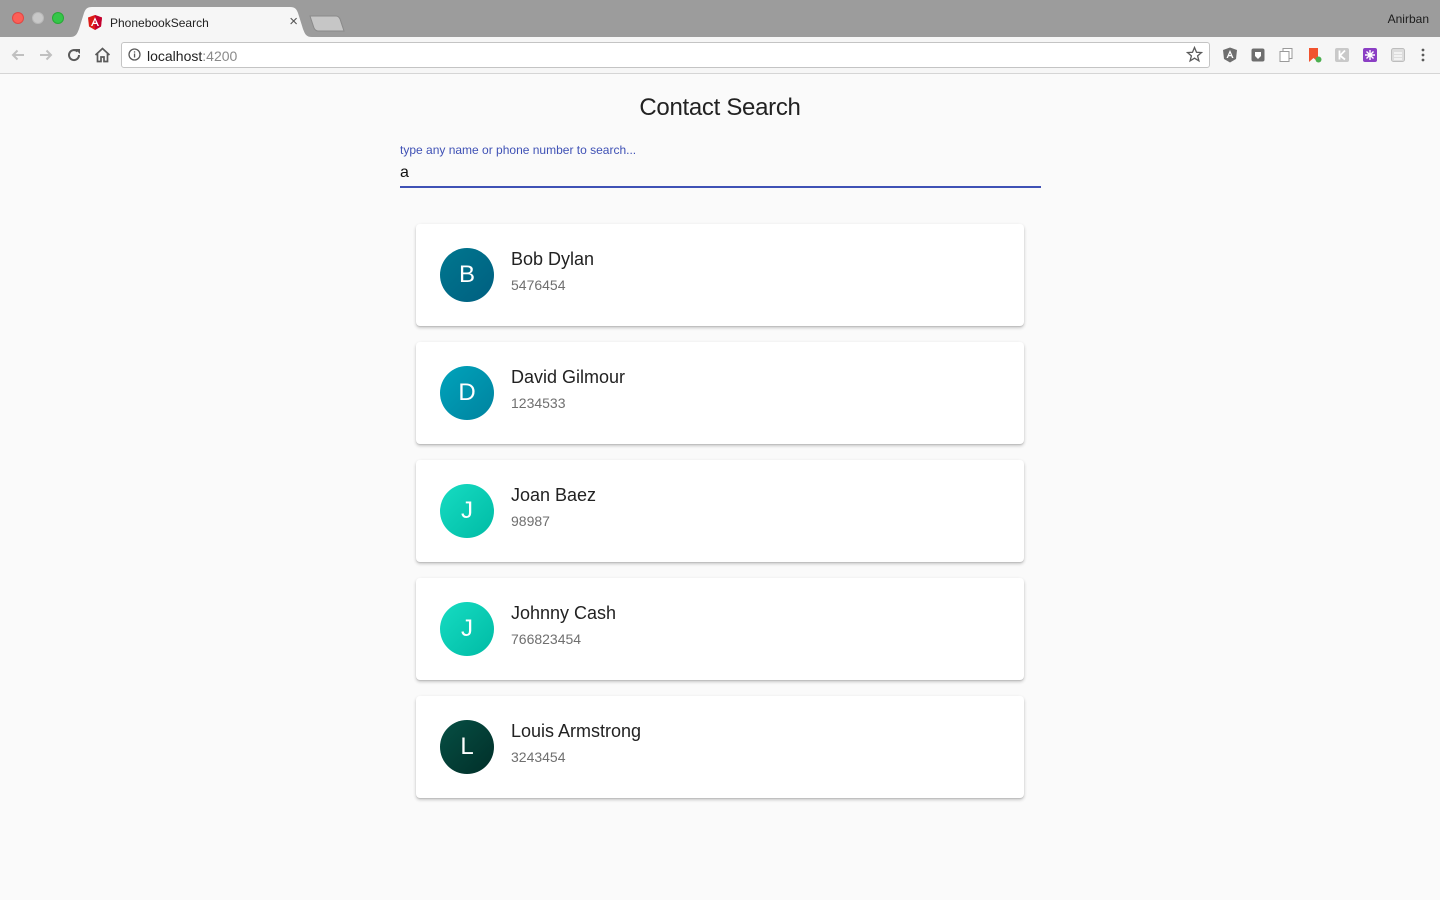 Image resolution: width=1440 pixels, height=900 pixels. Describe the element at coordinates (554, 495) in the screenshot. I see `contact-name: Joan Baez` at that location.